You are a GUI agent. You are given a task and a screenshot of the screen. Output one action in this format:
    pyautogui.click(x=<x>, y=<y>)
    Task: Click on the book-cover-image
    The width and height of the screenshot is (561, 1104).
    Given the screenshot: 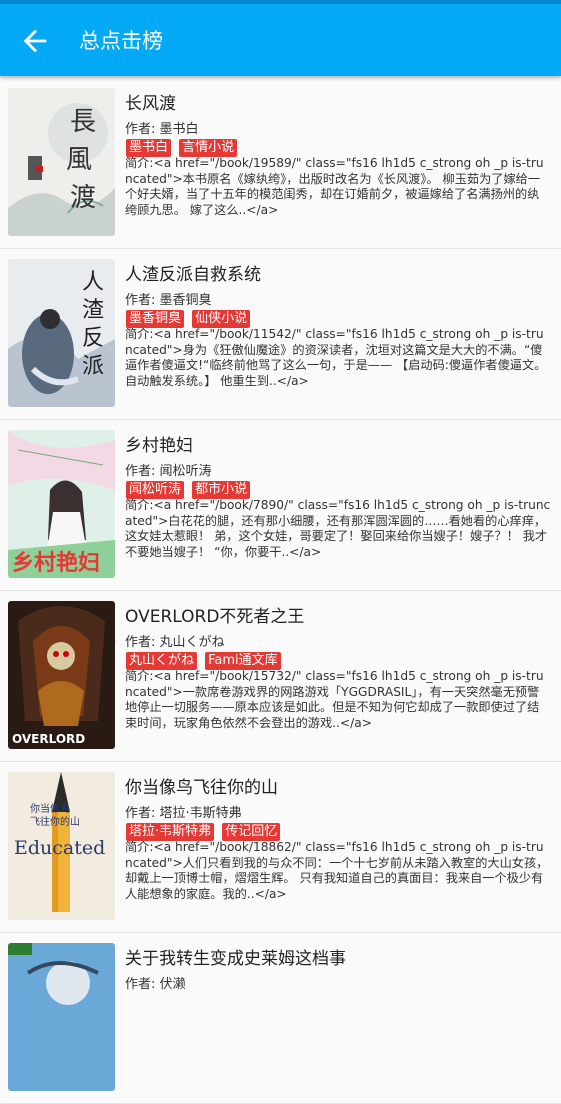 What is the action you would take?
    pyautogui.click(x=61, y=1017)
    